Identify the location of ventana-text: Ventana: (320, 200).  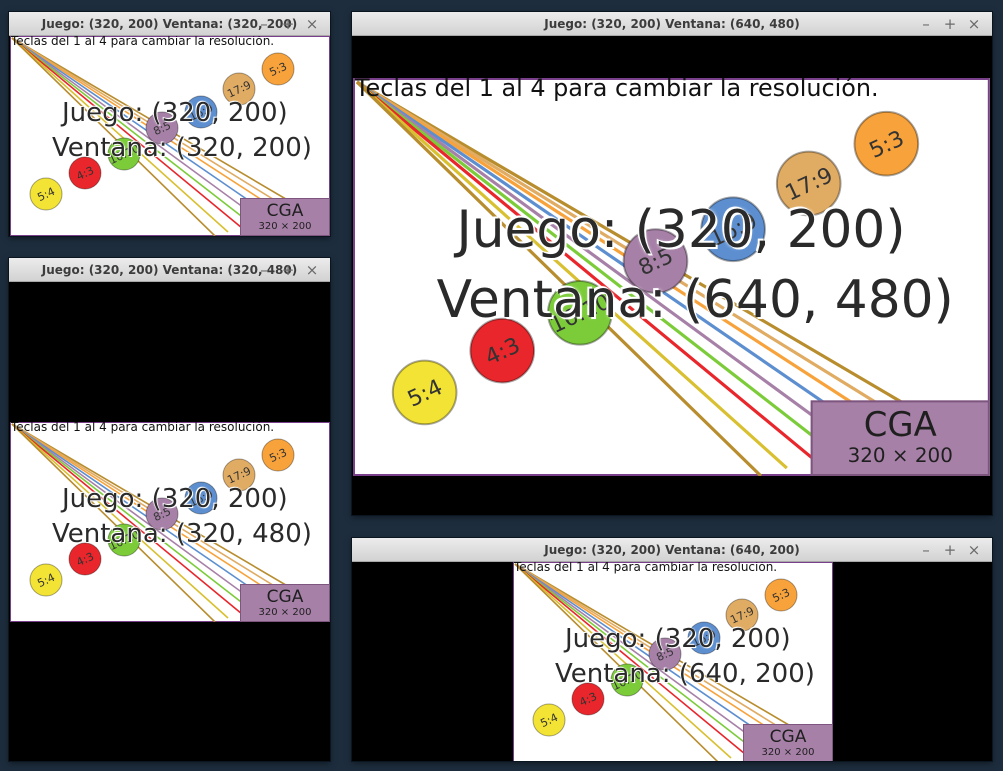
(182, 148).